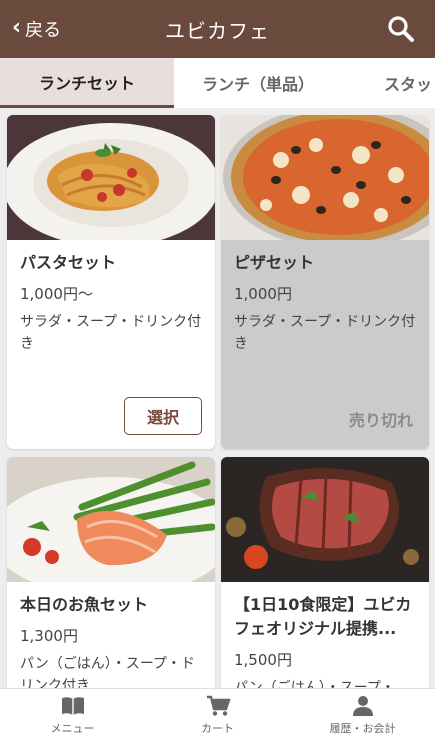  What do you see at coordinates (72, 705) in the screenshot?
I see `book-icon` at bounding box center [72, 705].